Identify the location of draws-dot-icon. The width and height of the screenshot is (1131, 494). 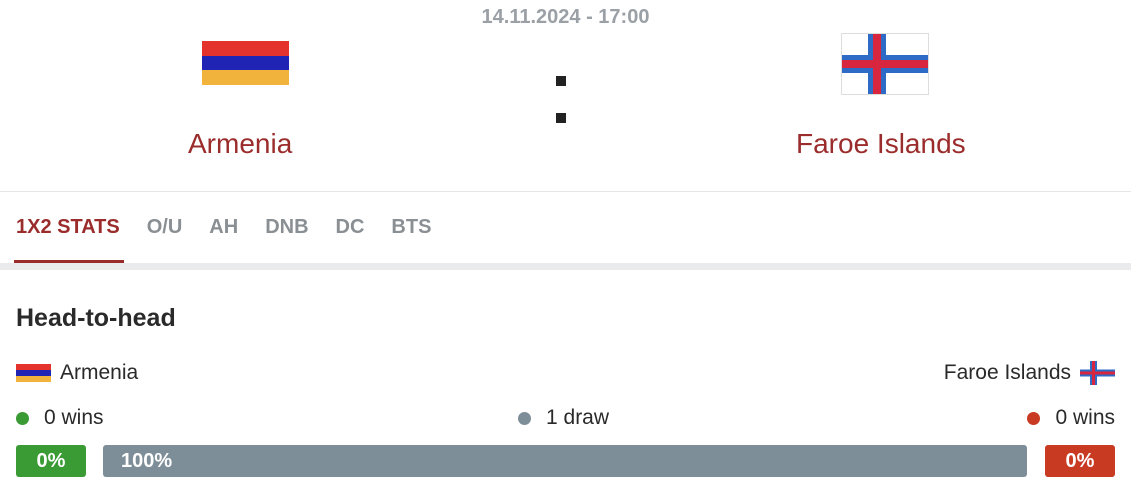
(524, 418).